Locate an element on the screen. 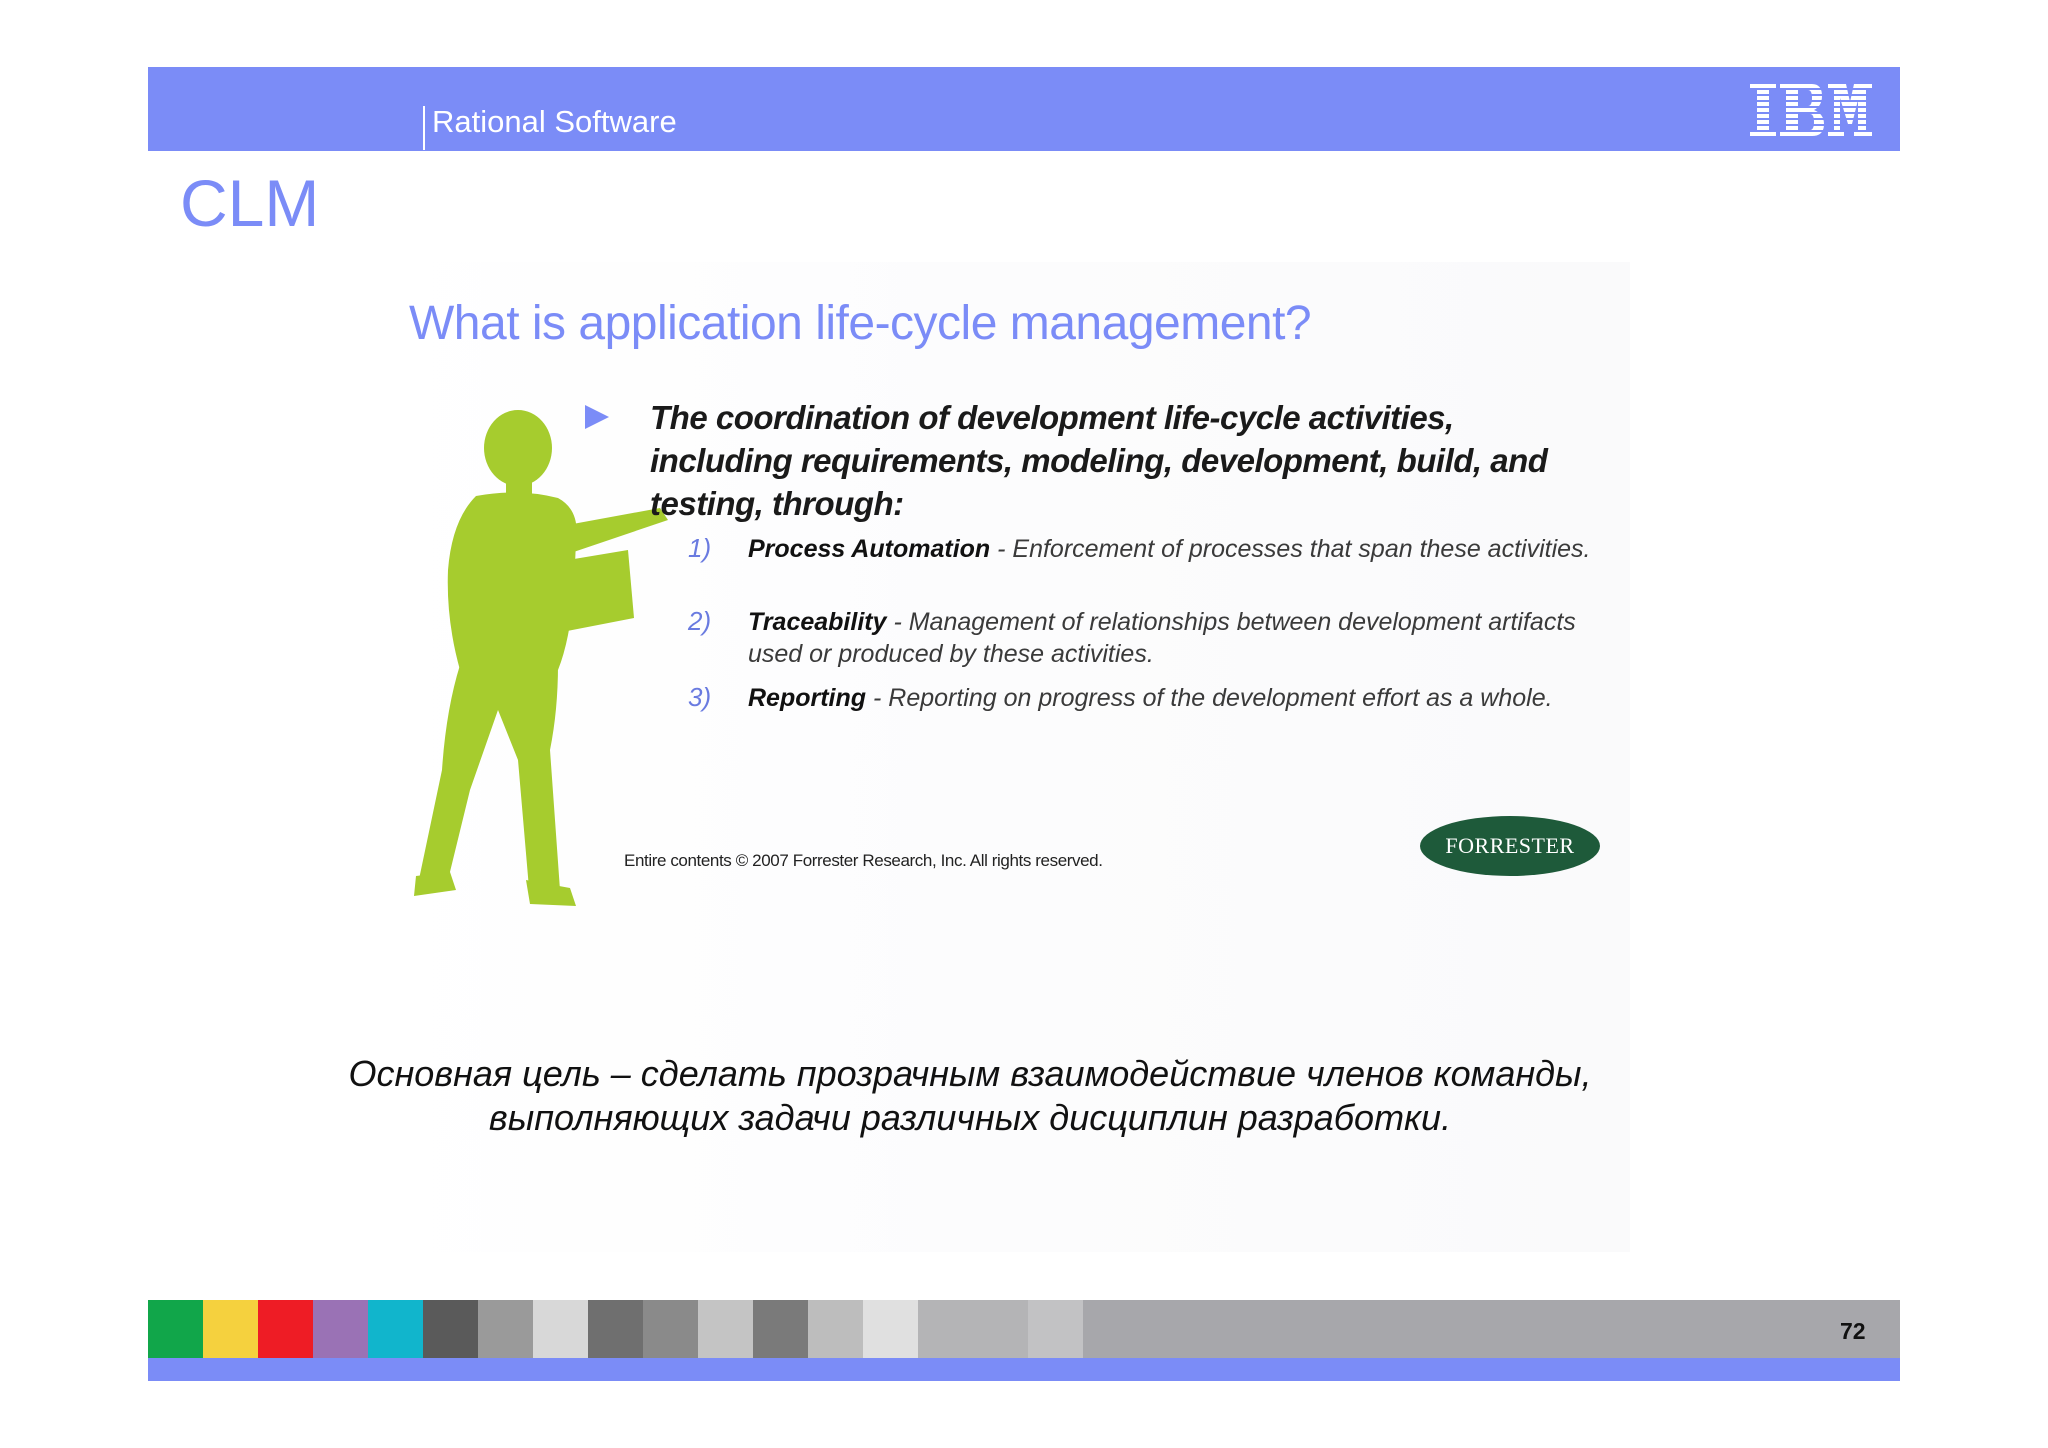 The image size is (2048, 1448). ibm-logo-icon is located at coordinates (1811, 112).